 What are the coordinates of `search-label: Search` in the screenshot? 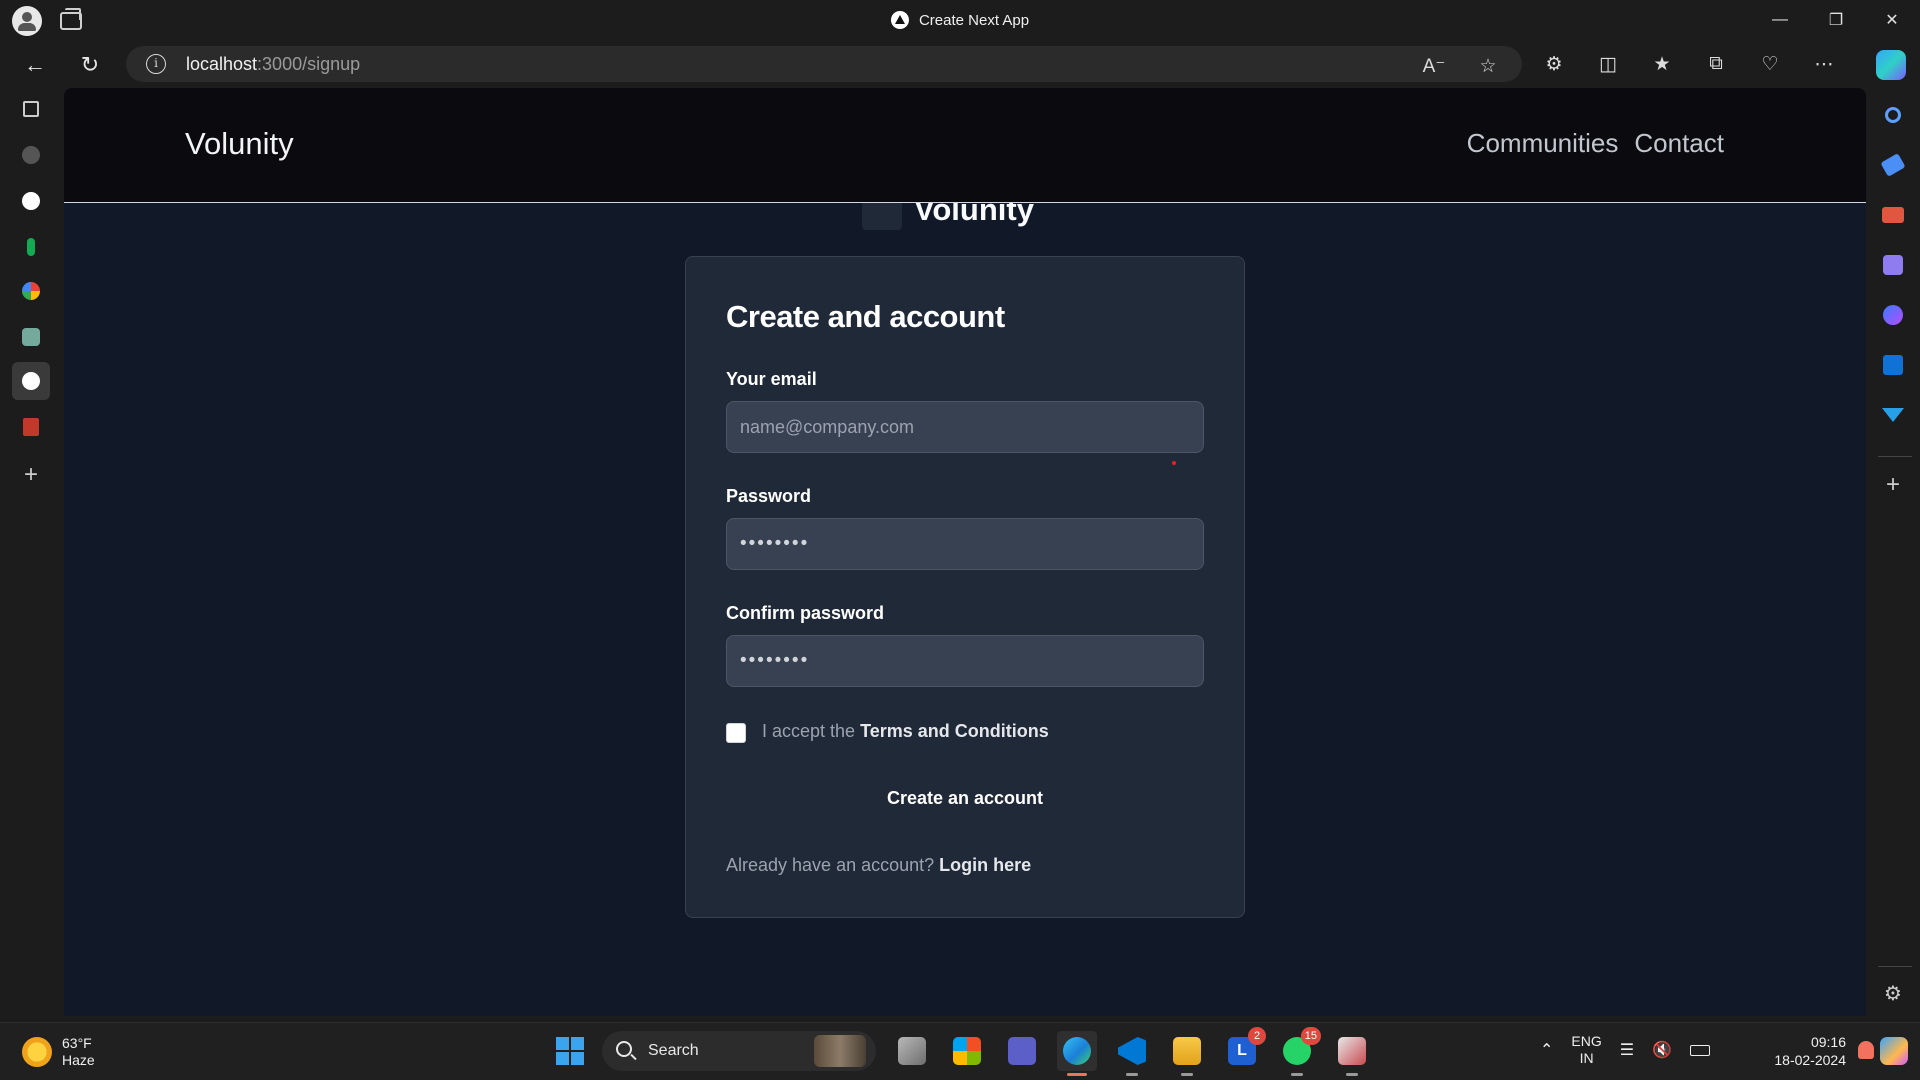 It's located at (673, 1050).